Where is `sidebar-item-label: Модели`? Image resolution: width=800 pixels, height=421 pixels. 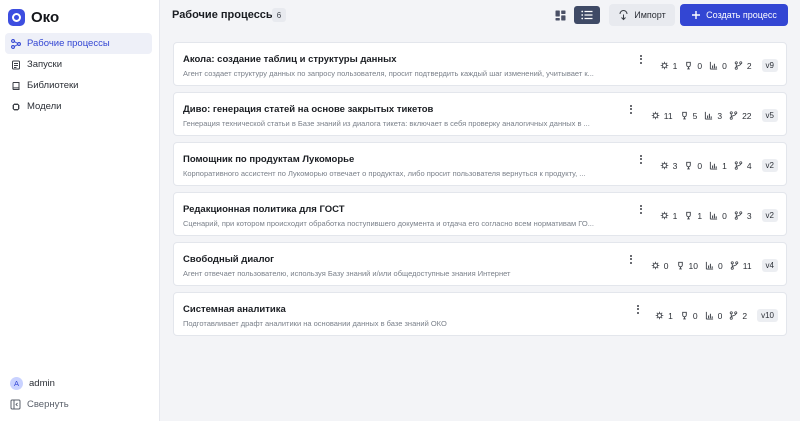
sidebar-item-label: Модели is located at coordinates (44, 106).